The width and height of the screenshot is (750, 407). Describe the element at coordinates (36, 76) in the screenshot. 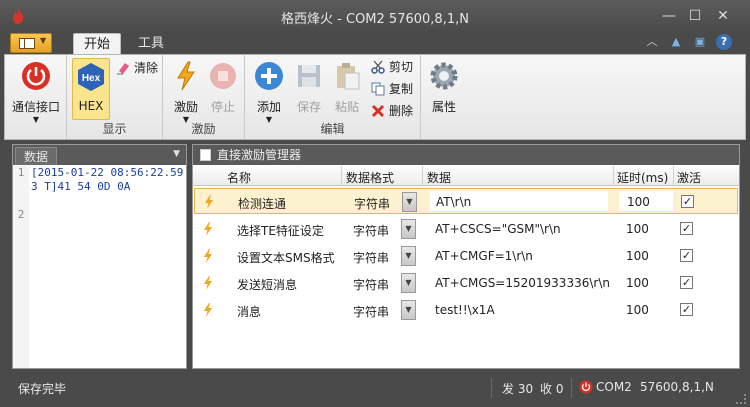

I see `power-icon` at that location.